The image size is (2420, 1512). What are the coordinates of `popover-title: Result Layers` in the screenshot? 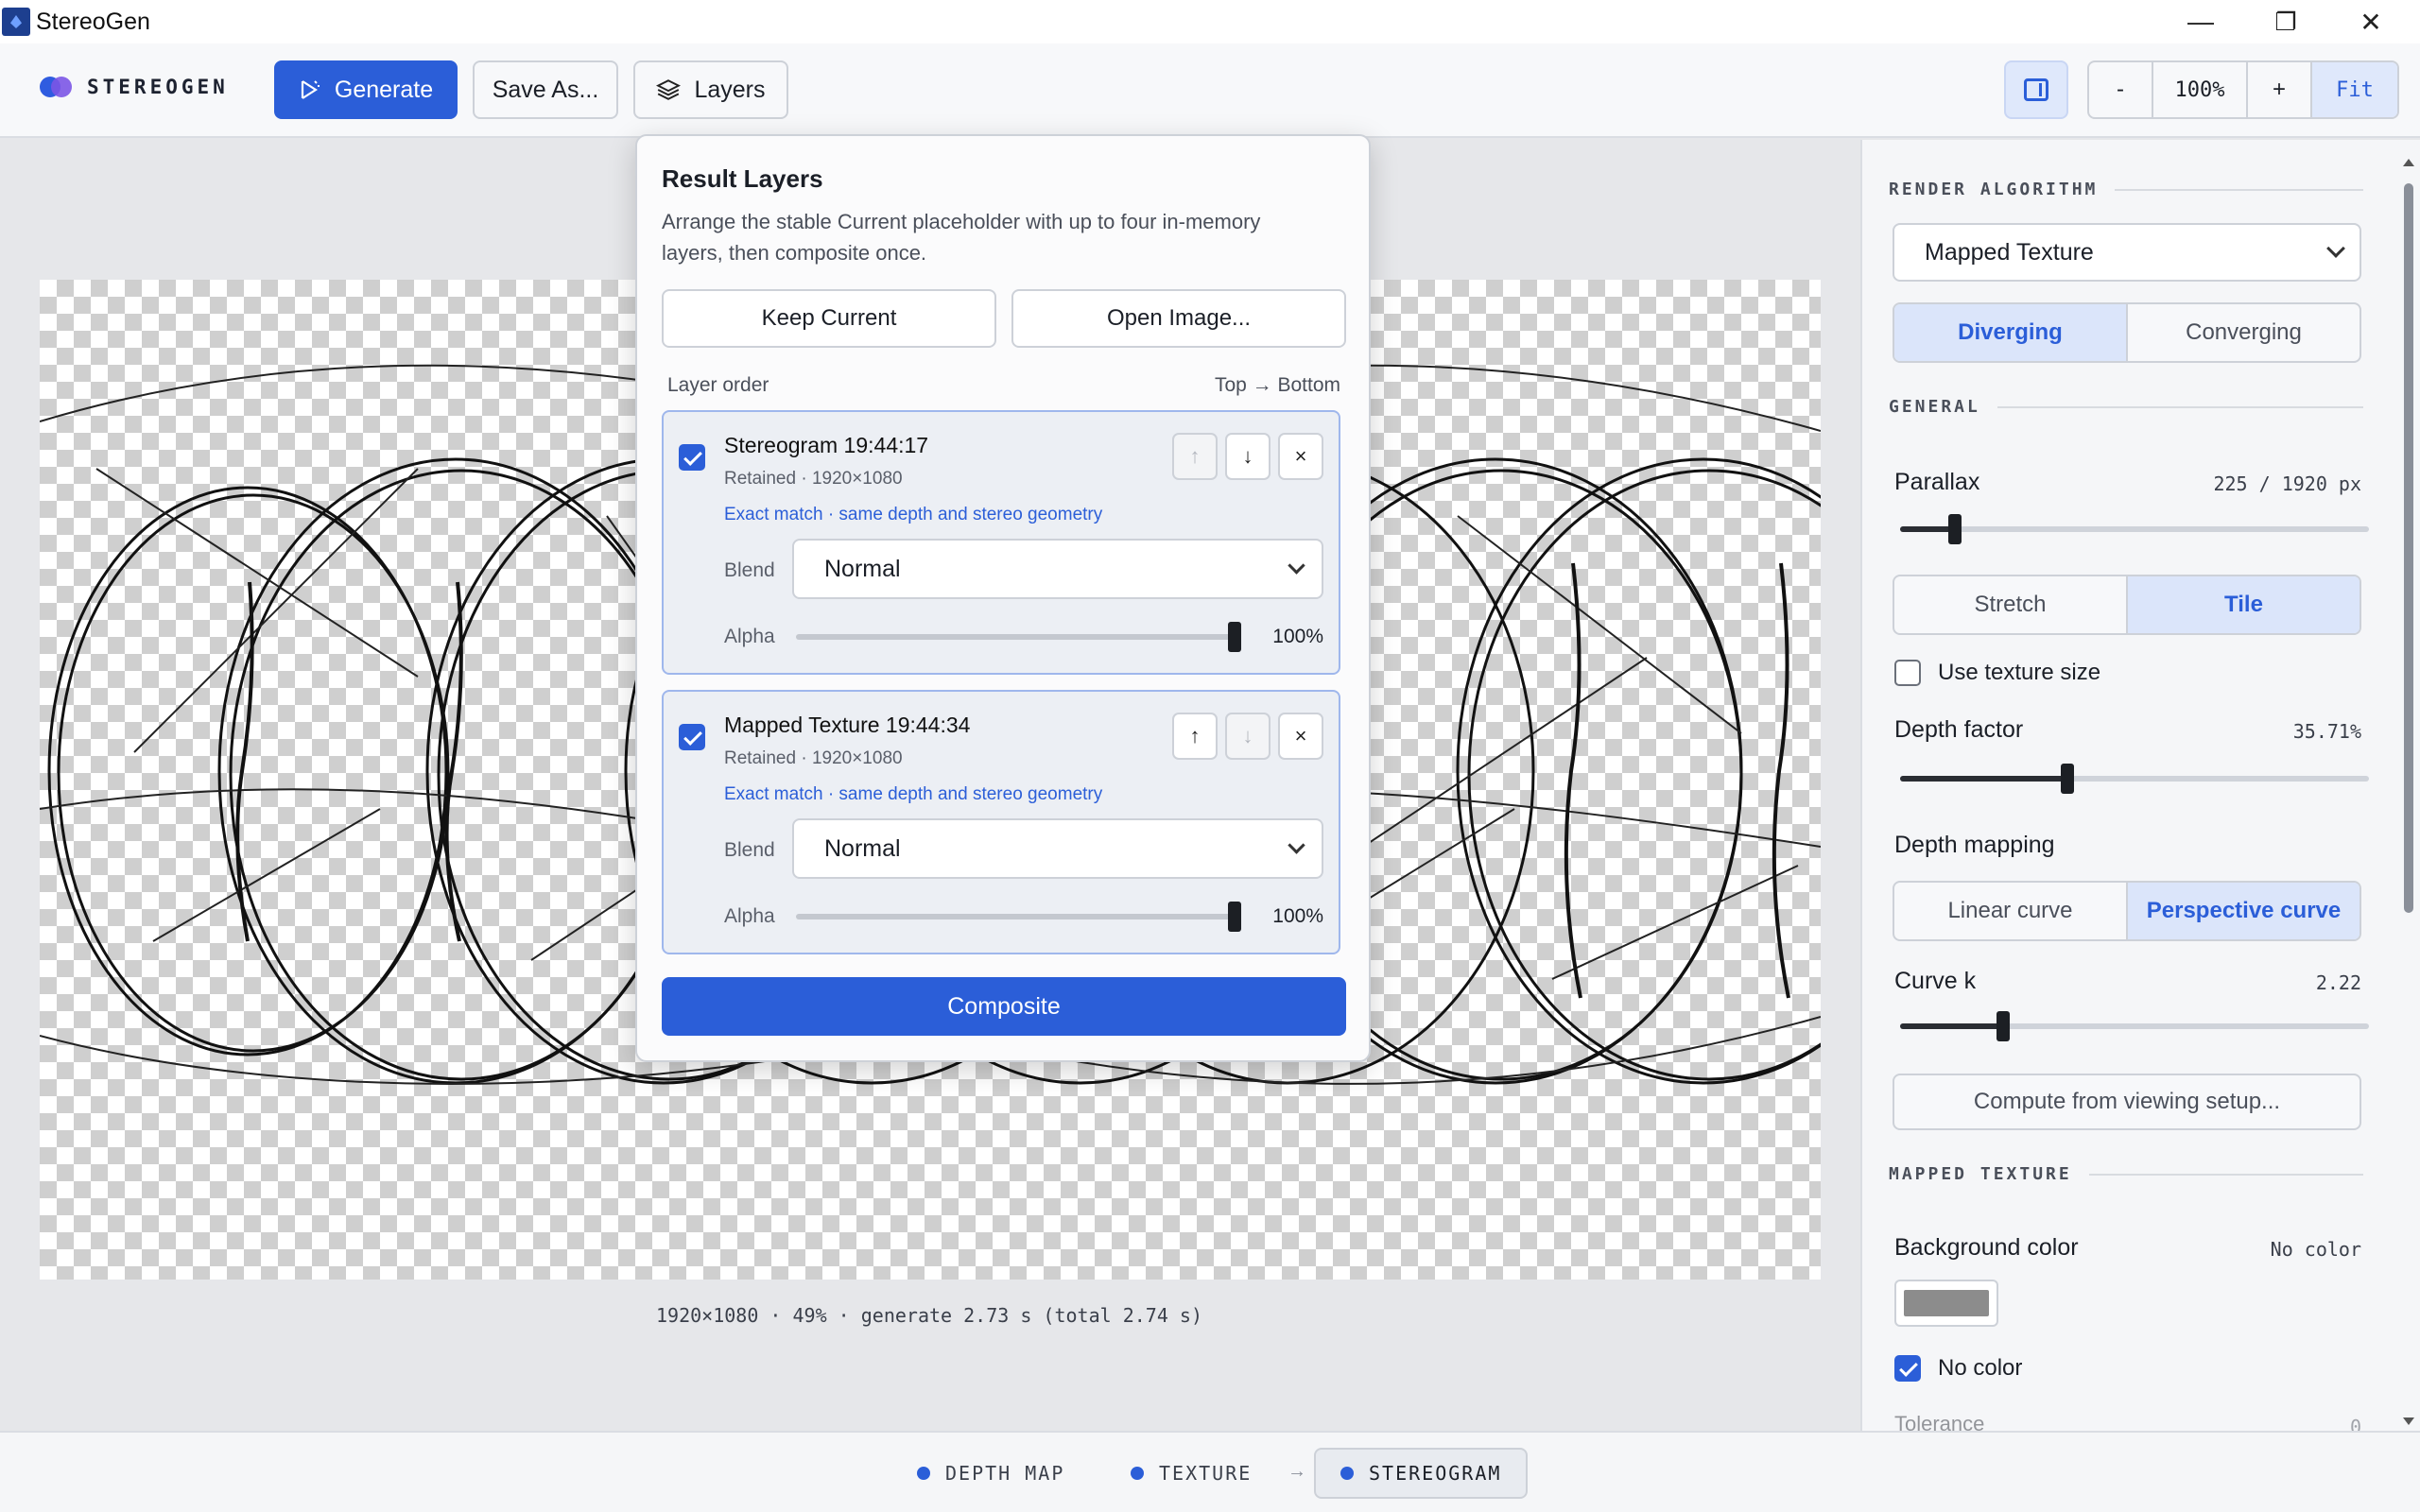 It's located at (742, 178).